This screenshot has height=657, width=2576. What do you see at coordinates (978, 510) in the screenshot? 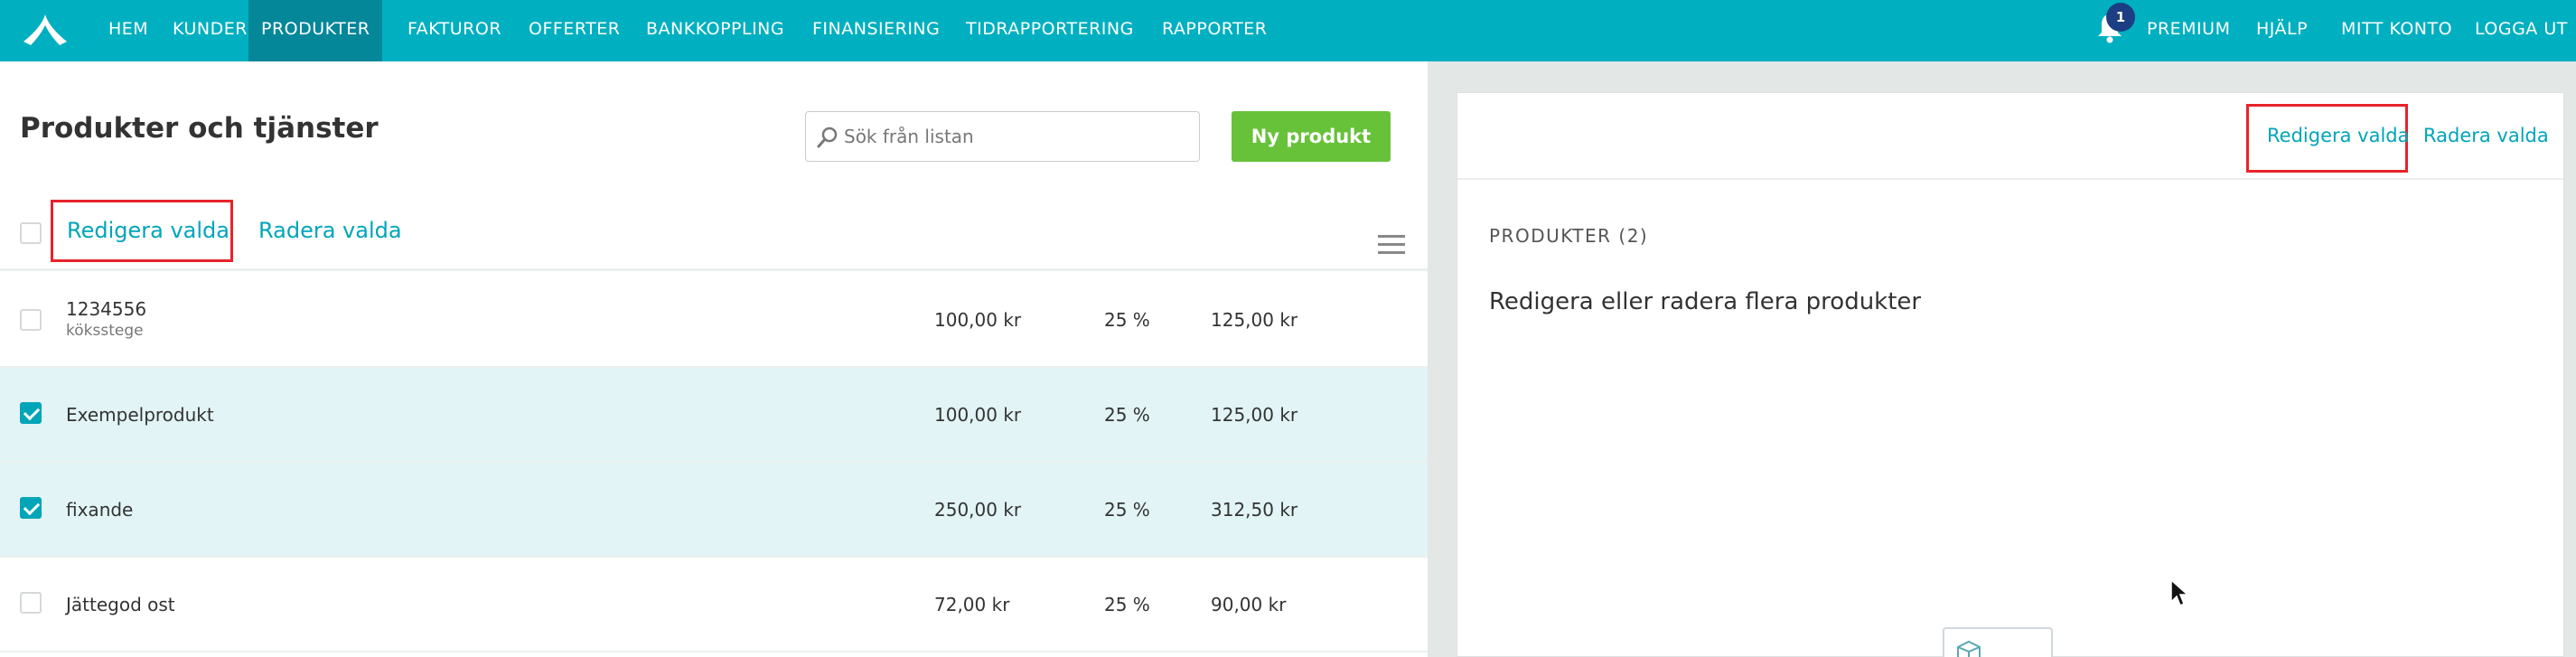
I see `product-price: 250,00 kr` at bounding box center [978, 510].